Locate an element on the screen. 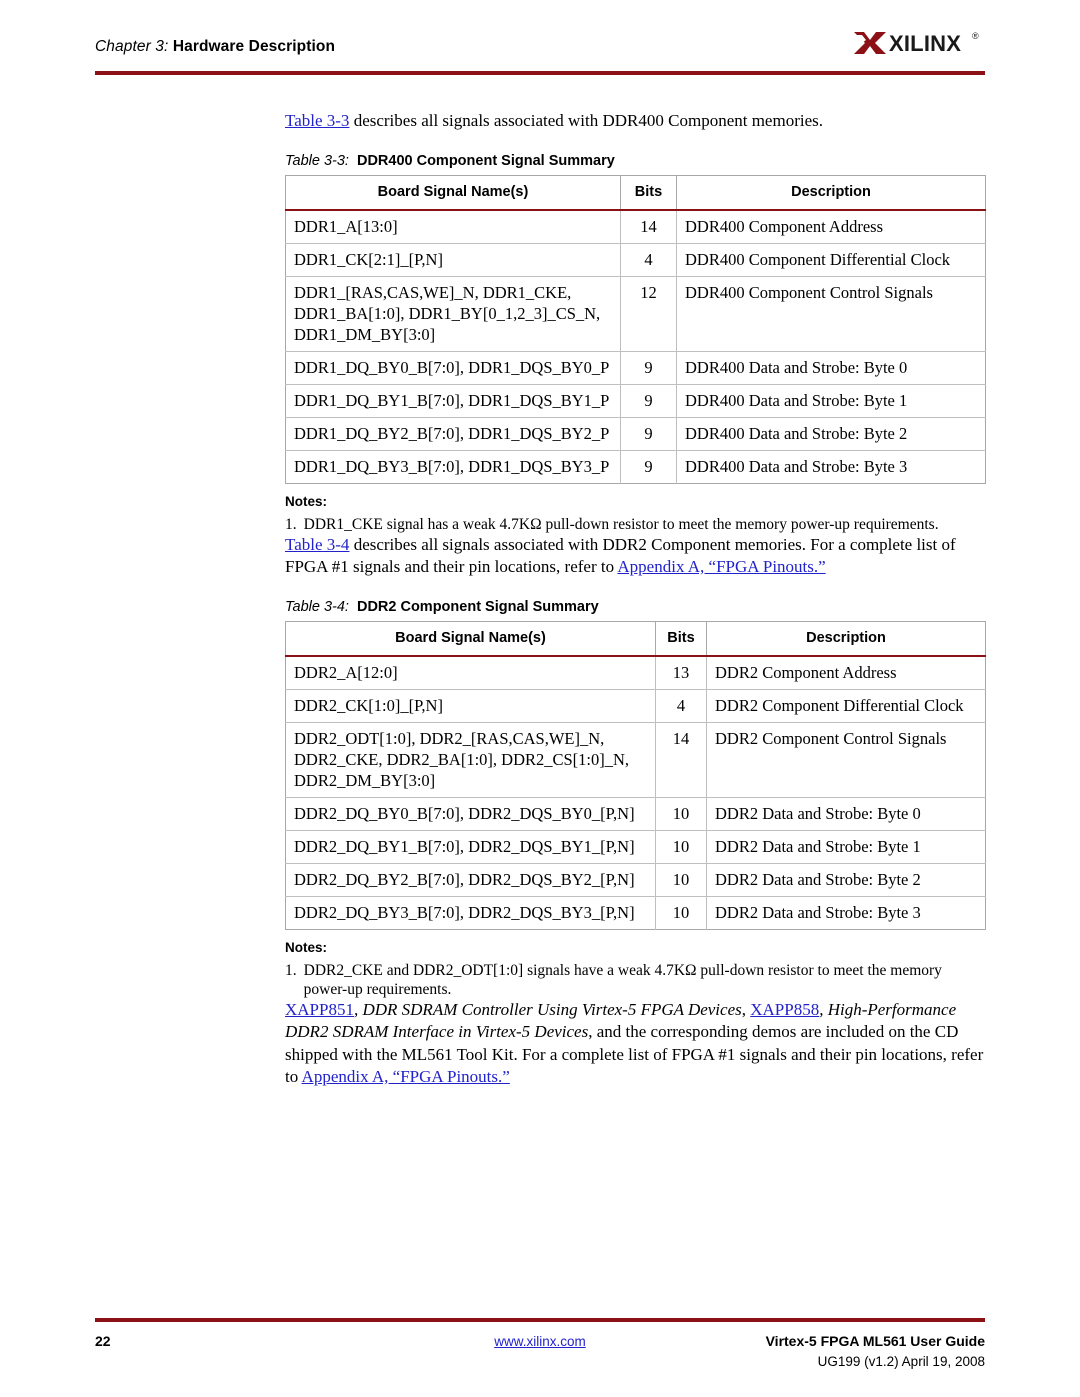 The height and width of the screenshot is (1397, 1080). cell-description: DDR400 Component Address is located at coordinates (831, 226).